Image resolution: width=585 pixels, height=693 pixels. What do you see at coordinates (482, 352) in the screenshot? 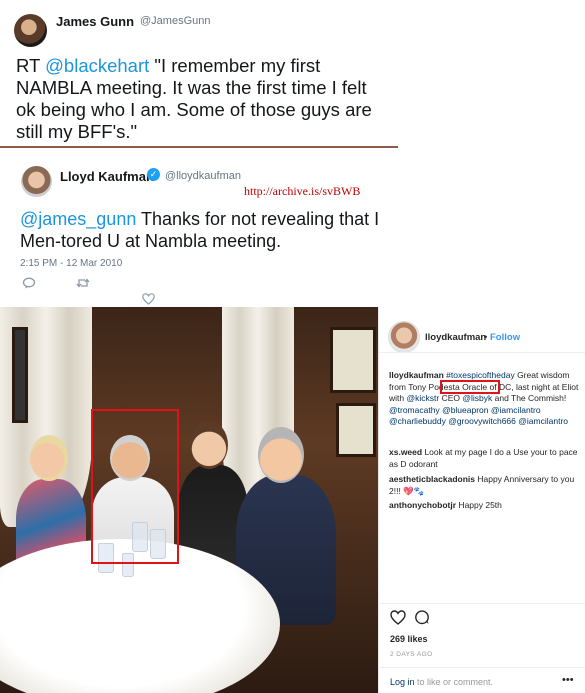
I see `ig-header-divider` at bounding box center [482, 352].